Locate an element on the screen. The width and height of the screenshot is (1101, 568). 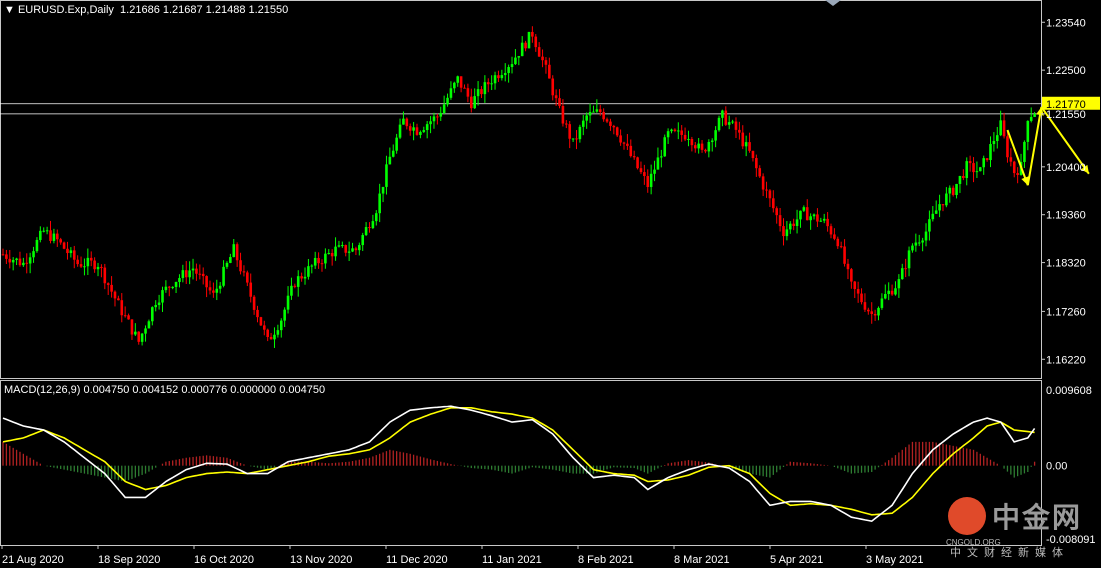
dropdown-arrow-icon: ▼ is located at coordinates (11, 10).